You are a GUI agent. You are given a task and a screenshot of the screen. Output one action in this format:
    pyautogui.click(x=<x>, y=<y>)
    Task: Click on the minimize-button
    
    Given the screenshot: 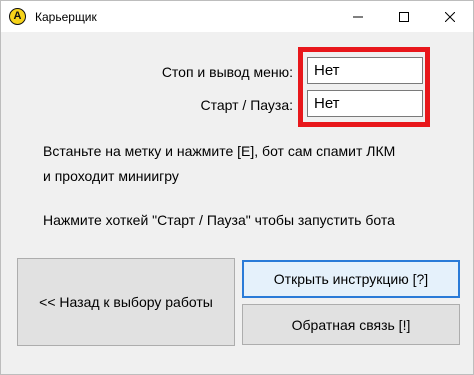 What is the action you would take?
    pyautogui.click(x=358, y=16)
    